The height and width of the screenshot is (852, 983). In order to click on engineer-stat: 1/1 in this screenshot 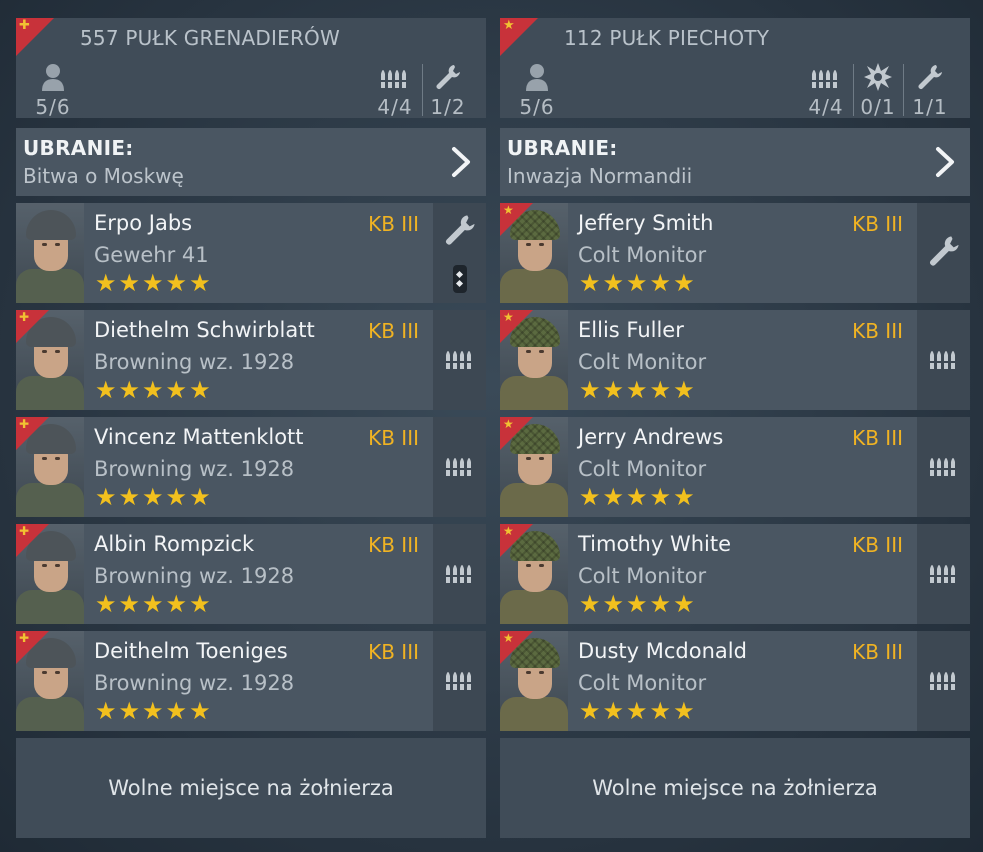, I will do `click(930, 90)`.